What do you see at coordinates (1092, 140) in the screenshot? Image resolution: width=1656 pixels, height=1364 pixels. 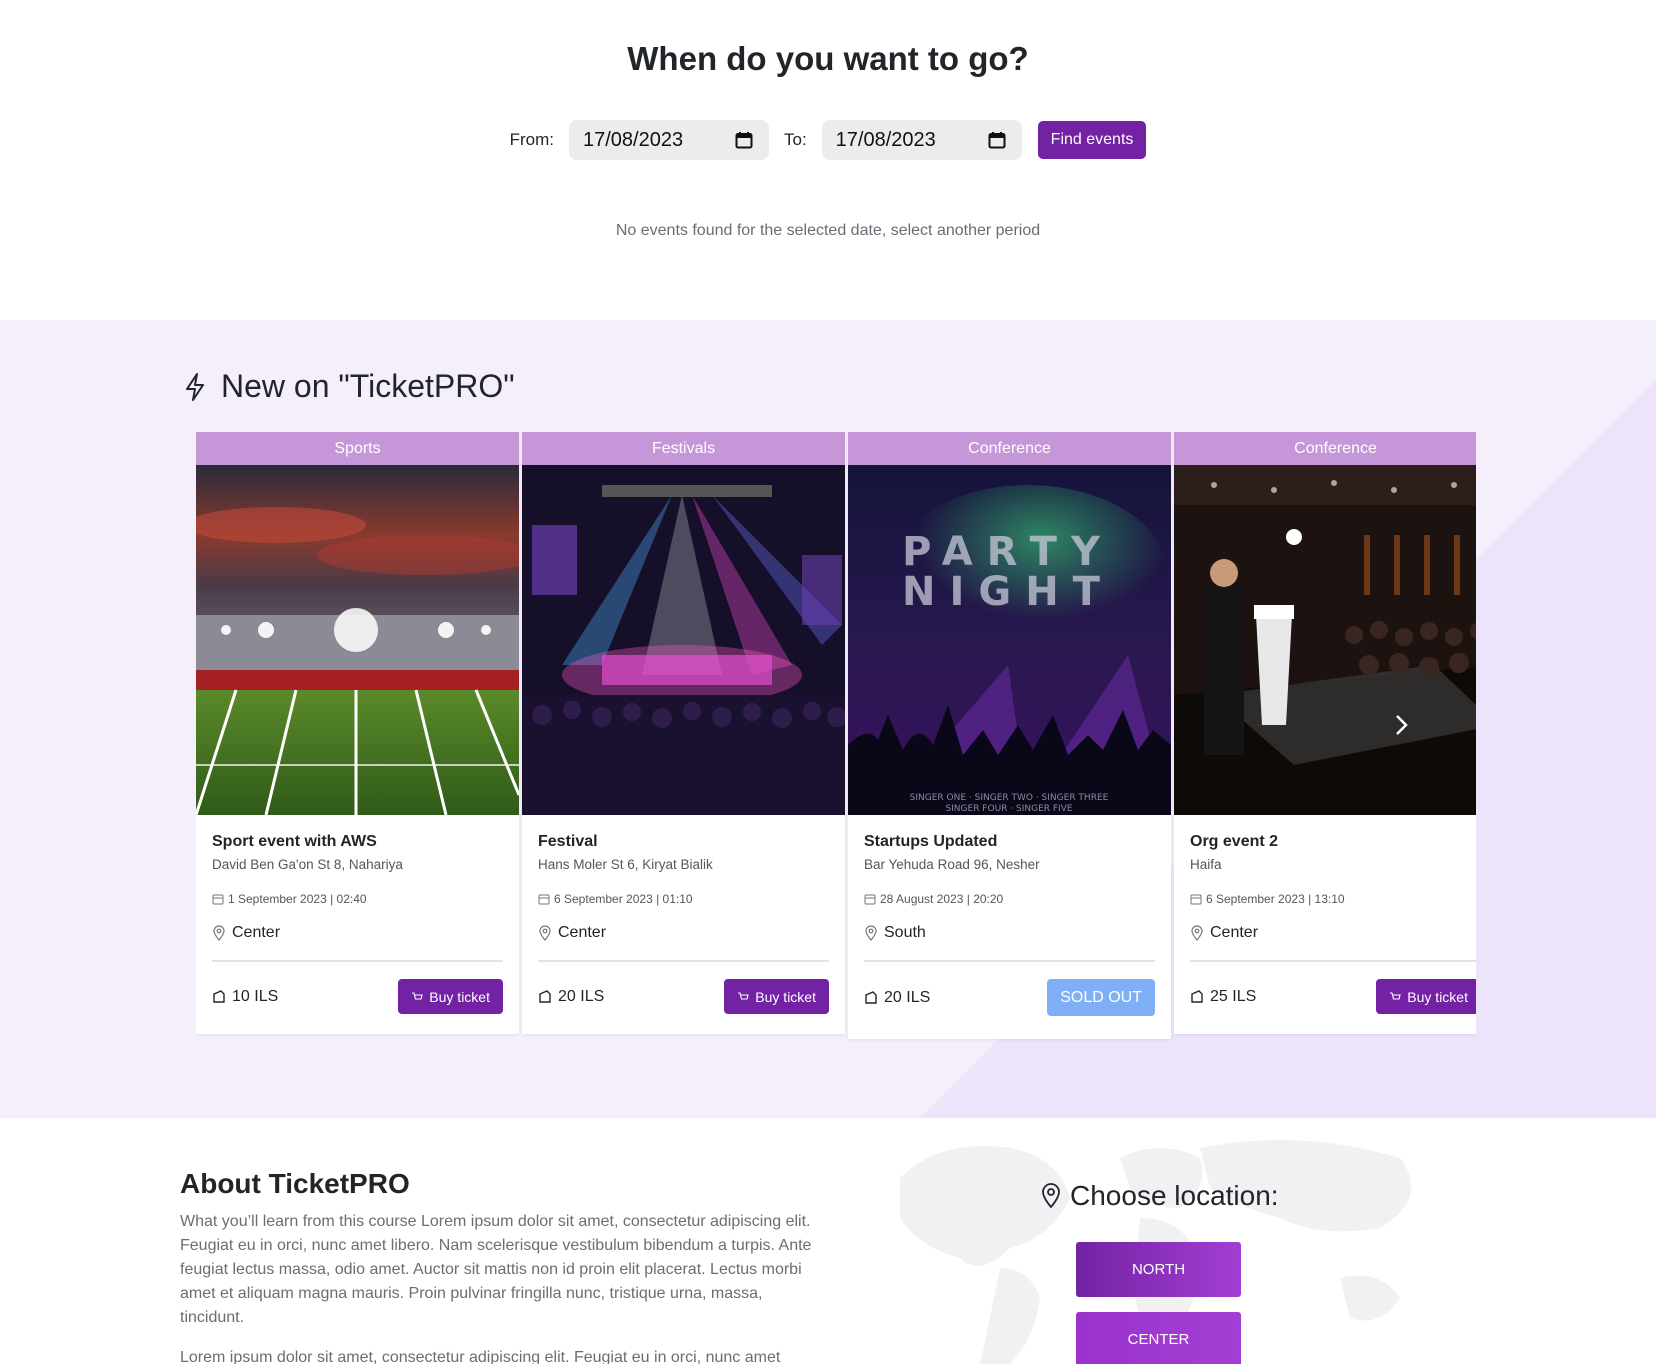 I see `find-events-button: Find events` at bounding box center [1092, 140].